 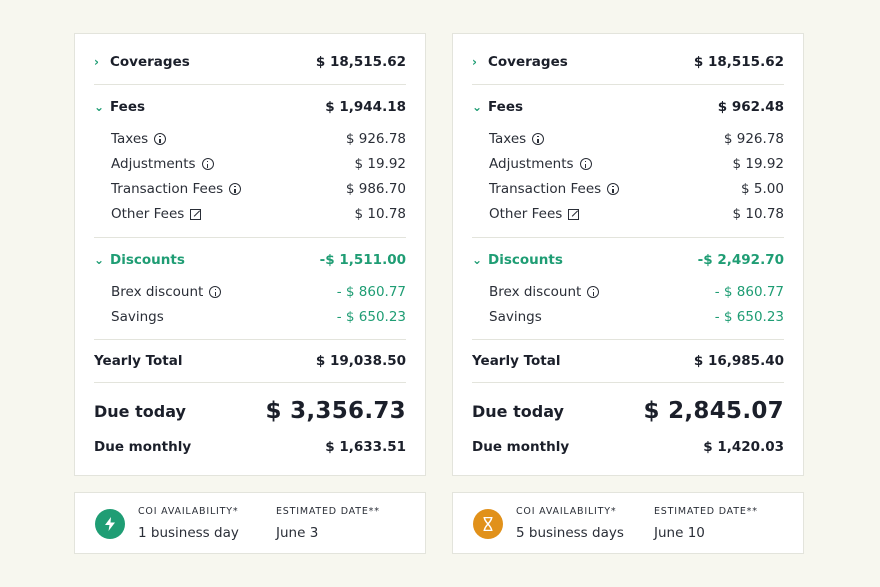 I want to click on fee-label: Transaction Fees, so click(x=167, y=189).